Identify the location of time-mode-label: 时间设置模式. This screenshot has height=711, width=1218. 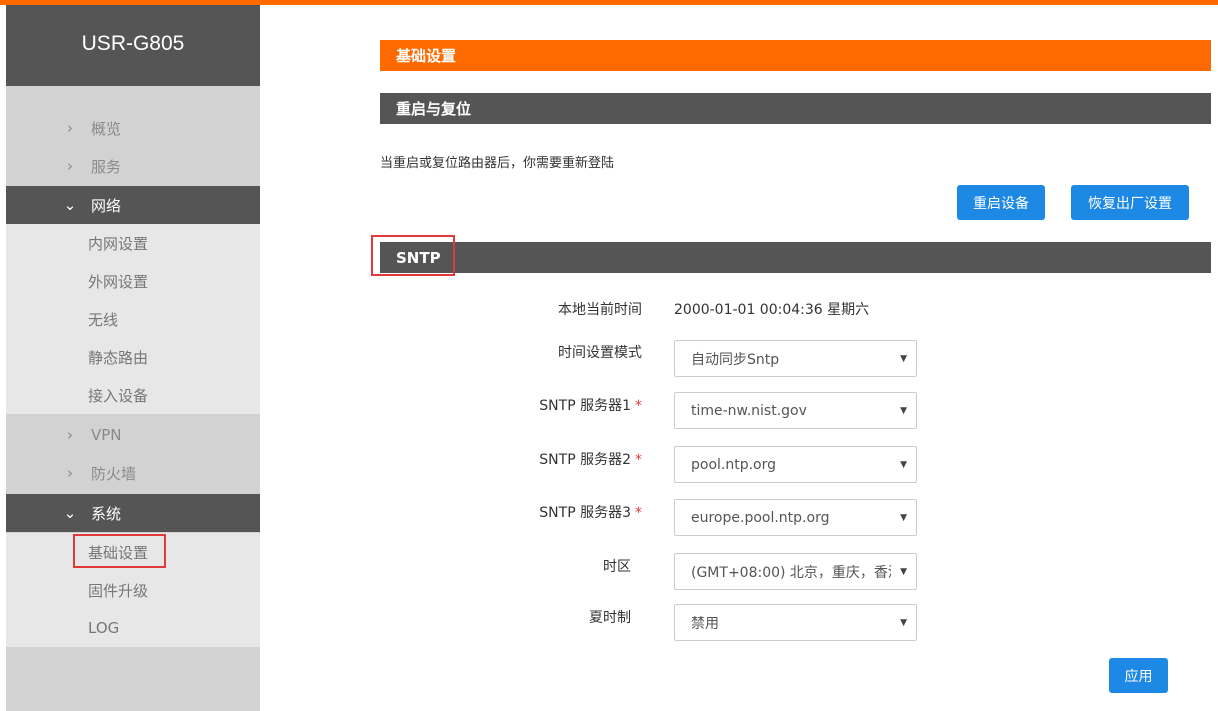
(600, 353).